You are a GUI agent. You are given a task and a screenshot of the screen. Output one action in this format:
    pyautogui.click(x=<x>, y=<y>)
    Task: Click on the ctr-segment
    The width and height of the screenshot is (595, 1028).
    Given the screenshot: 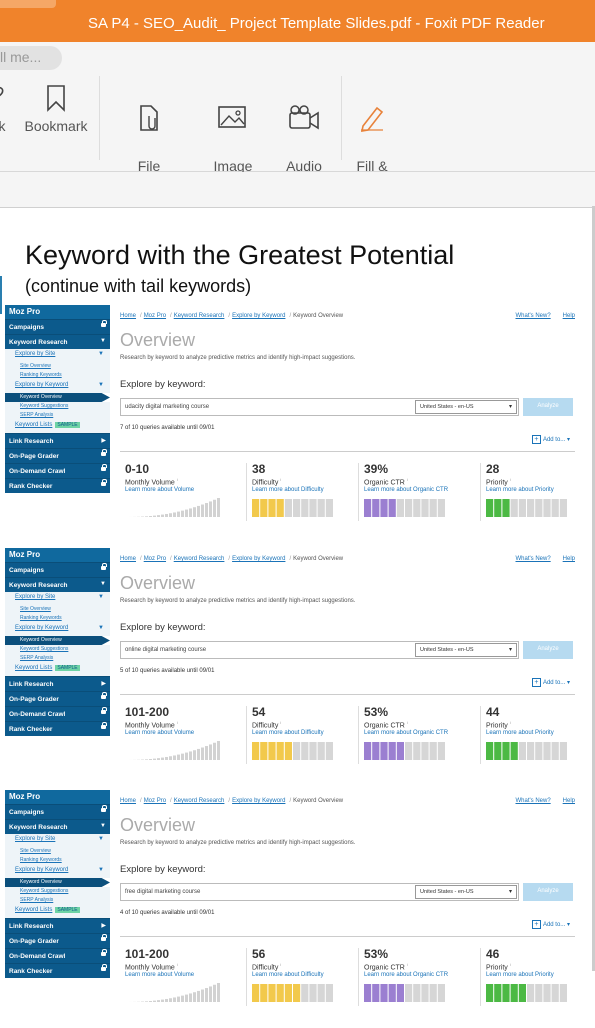 What is the action you would take?
    pyautogui.click(x=400, y=751)
    